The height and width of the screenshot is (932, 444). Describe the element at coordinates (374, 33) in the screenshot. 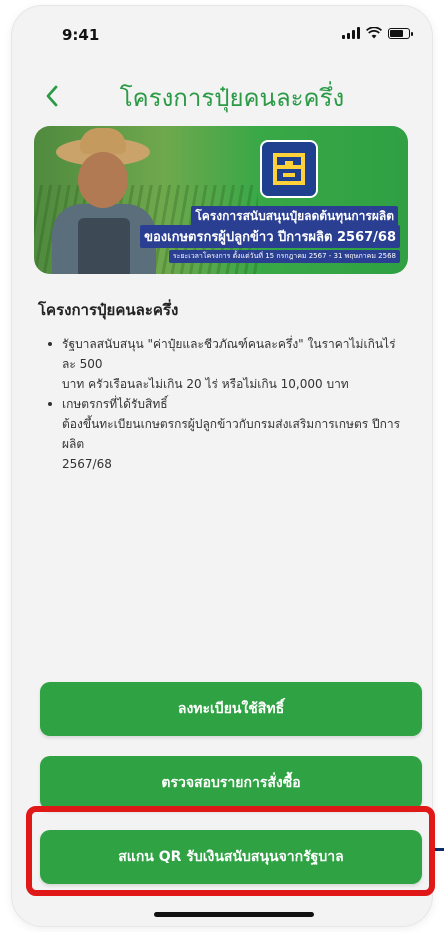

I see `wifi-icon` at that location.